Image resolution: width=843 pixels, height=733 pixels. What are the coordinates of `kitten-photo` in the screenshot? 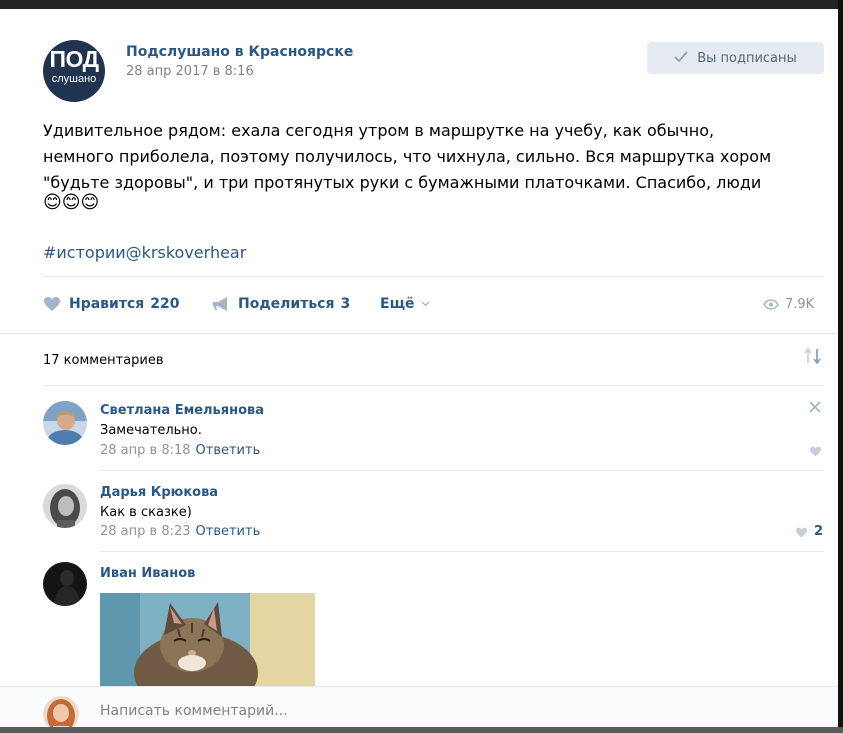 It's located at (207, 640).